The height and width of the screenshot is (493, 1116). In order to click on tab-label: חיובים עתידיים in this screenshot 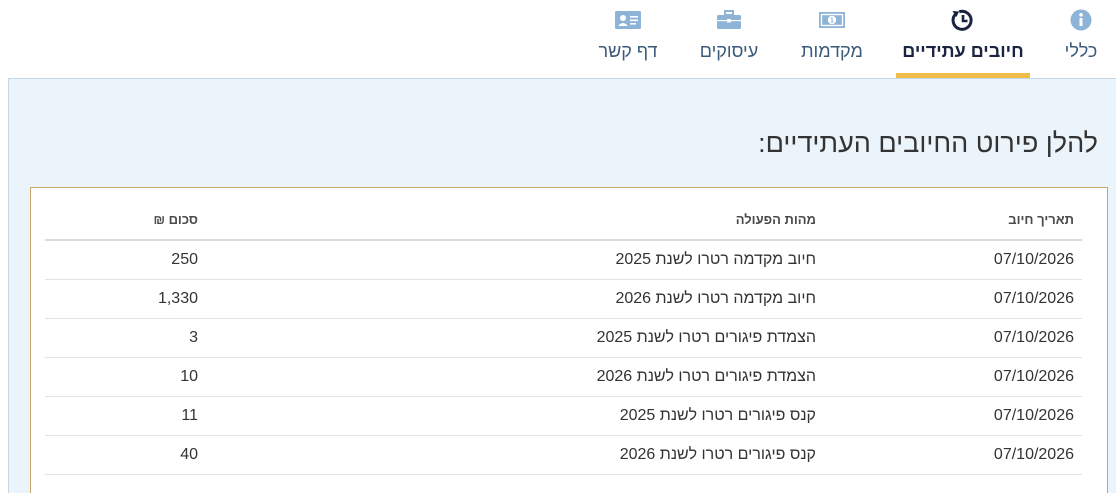, I will do `click(963, 51)`.